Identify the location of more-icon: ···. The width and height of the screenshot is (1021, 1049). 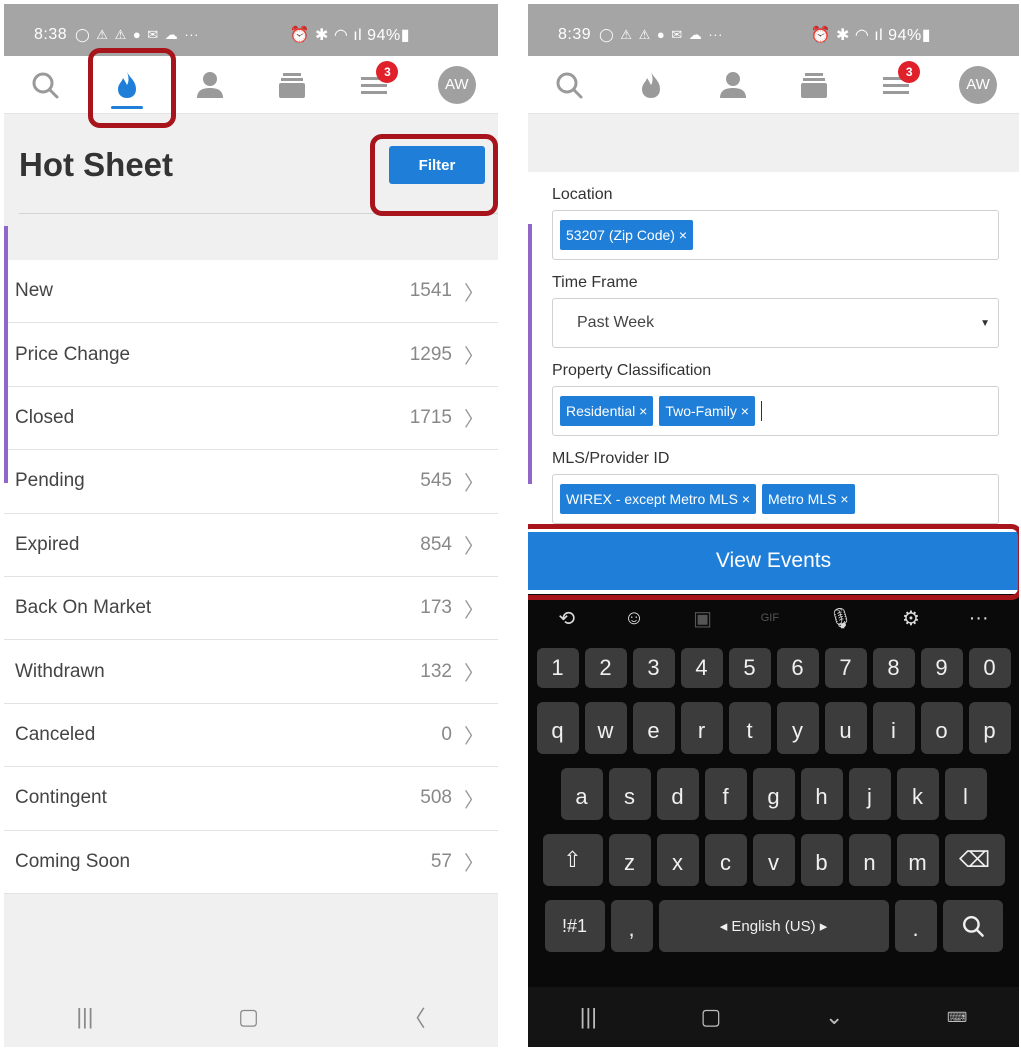
(979, 618).